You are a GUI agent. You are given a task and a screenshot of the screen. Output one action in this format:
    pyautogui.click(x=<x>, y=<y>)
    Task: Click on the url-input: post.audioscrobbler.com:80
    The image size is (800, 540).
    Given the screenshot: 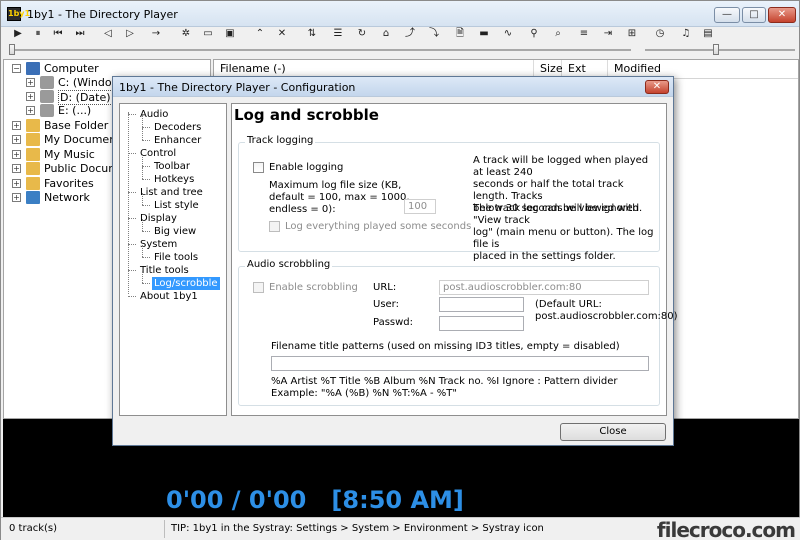 What is the action you would take?
    pyautogui.click(x=544, y=287)
    